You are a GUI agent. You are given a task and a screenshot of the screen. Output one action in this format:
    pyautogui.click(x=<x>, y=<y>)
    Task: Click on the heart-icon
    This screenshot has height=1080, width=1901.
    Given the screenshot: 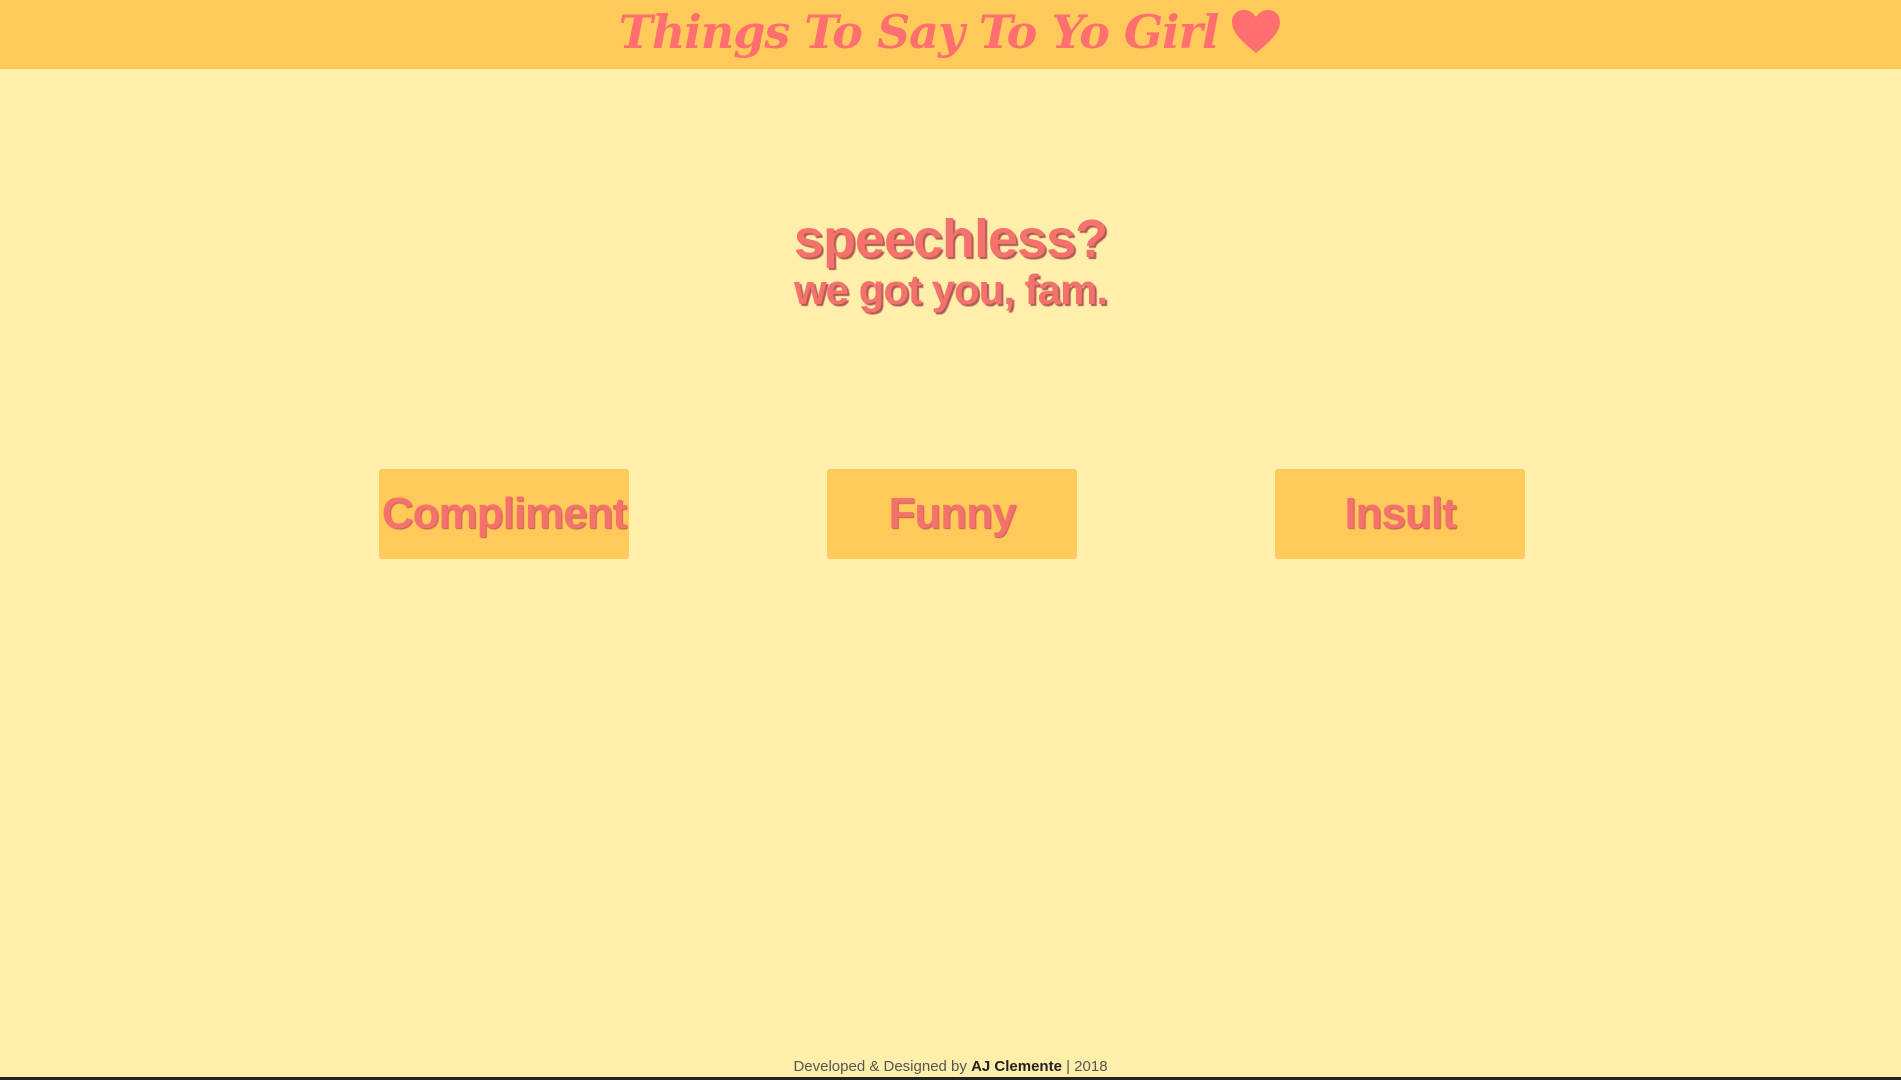 What is the action you would take?
    pyautogui.click(x=1256, y=32)
    